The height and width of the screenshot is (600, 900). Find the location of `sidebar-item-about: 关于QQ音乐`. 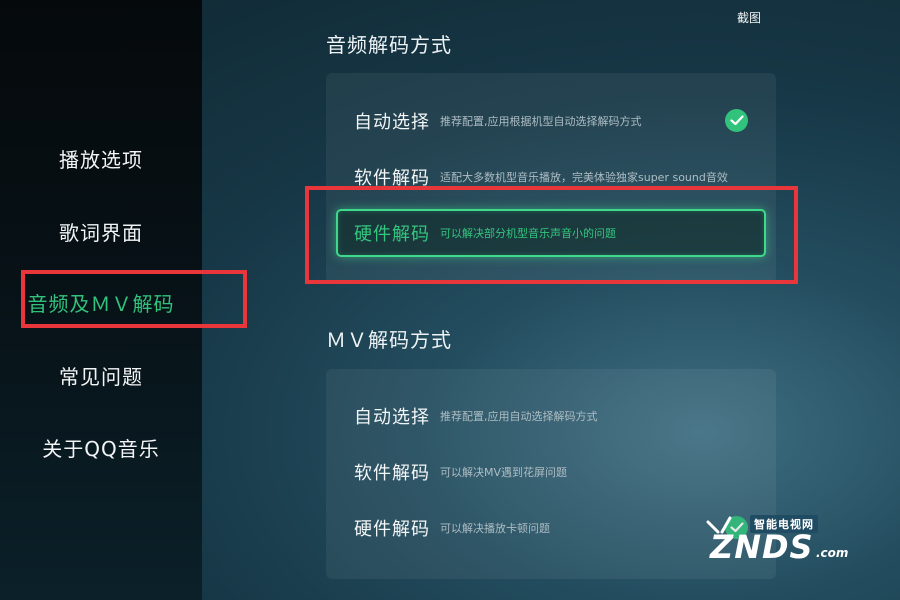

sidebar-item-about: 关于QQ音乐 is located at coordinates (101, 447).